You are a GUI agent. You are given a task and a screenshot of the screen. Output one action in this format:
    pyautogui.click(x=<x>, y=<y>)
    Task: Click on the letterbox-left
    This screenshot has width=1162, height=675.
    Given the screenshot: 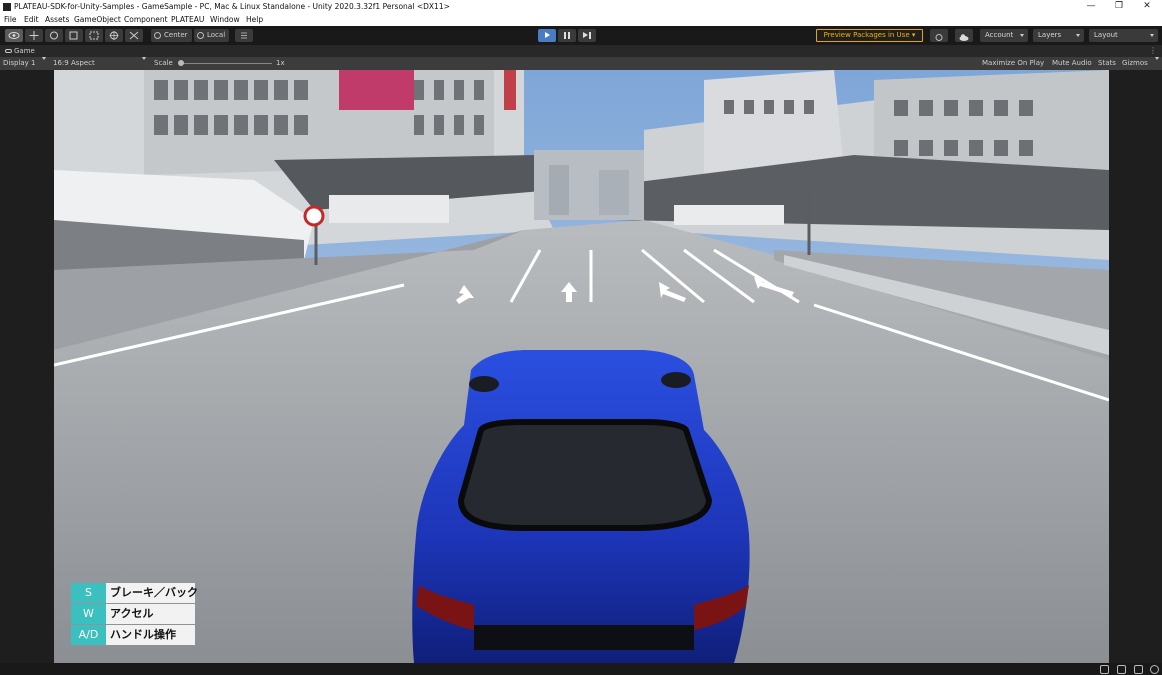 What is the action you would take?
    pyautogui.click(x=27, y=366)
    